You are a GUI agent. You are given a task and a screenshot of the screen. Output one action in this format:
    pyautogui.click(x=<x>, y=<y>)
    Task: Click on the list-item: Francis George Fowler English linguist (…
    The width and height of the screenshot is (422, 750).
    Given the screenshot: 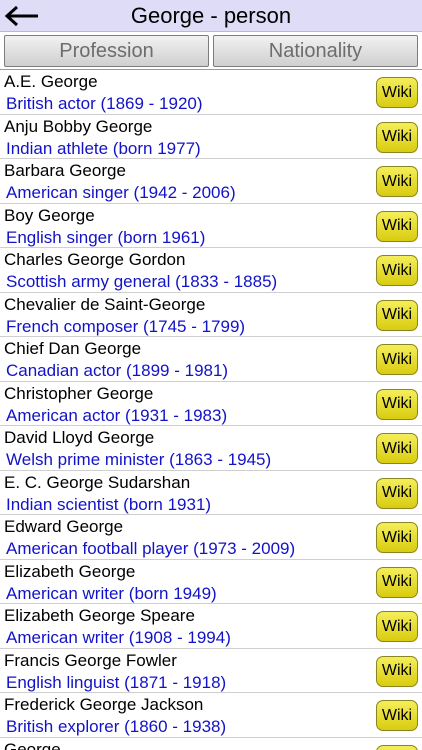 What is the action you would take?
    pyautogui.click(x=211, y=671)
    